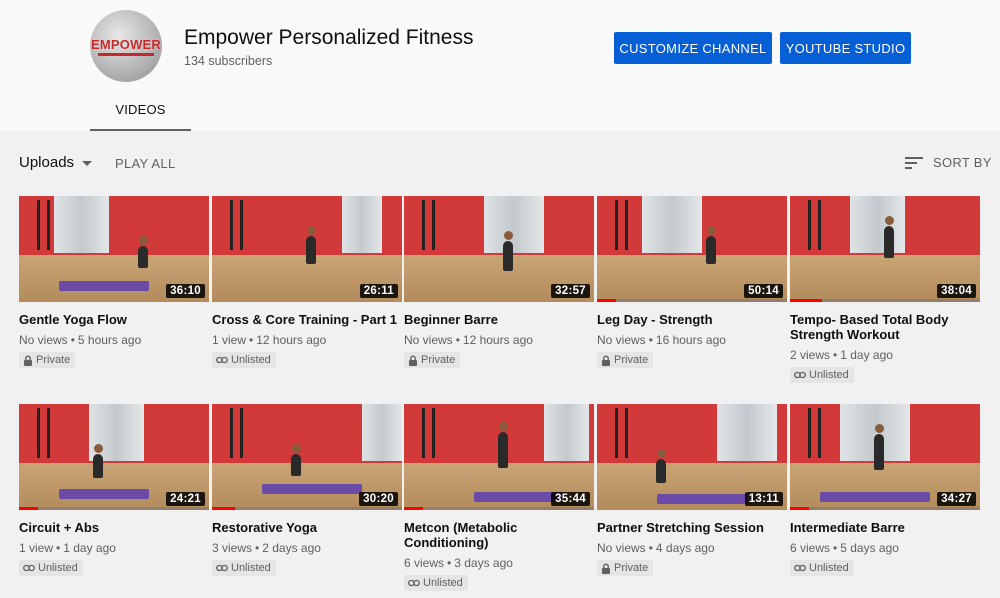  Describe the element at coordinates (499, 535) in the screenshot. I see `video-title: Metcon (Metabolic Conditioning)` at that location.